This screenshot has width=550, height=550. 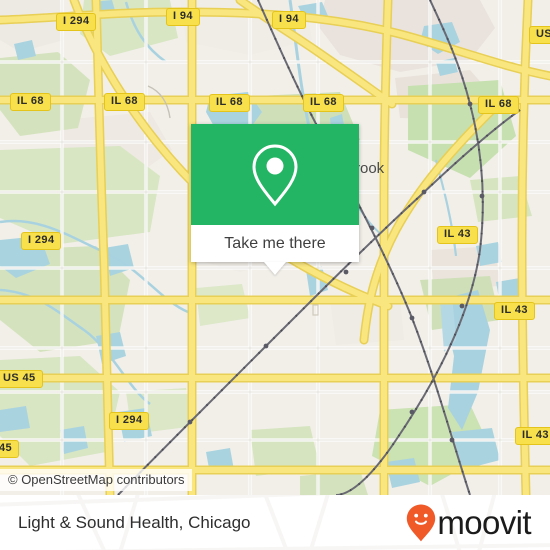 I want to click on moovit-wordmark: moovit, so click(x=484, y=522).